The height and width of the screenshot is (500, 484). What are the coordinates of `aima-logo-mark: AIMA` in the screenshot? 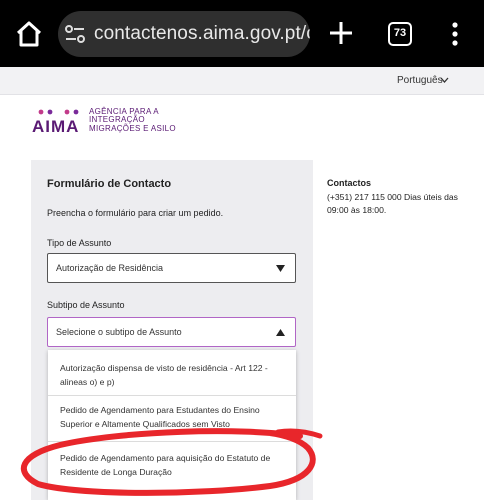 It's located at (55, 121).